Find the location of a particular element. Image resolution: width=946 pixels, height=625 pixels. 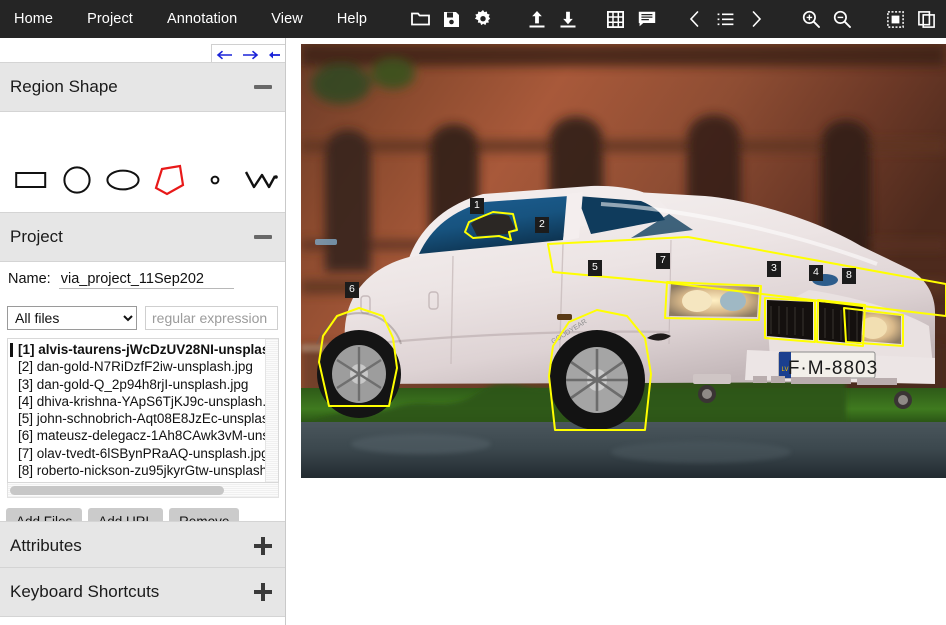

zoom-out-icon is located at coordinates (841, 19).